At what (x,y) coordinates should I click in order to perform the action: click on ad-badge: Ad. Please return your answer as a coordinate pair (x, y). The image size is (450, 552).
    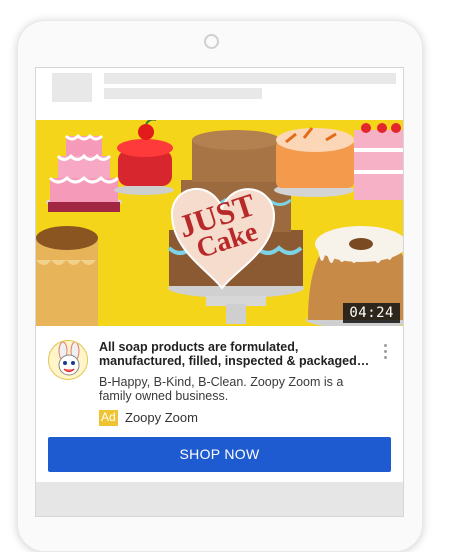
    Looking at the image, I should click on (108, 418).